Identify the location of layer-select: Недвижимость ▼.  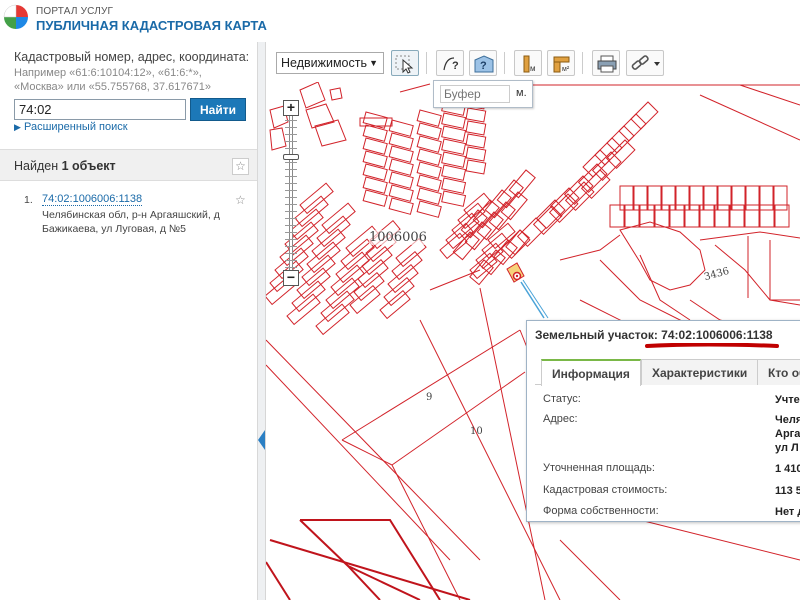
(330, 63).